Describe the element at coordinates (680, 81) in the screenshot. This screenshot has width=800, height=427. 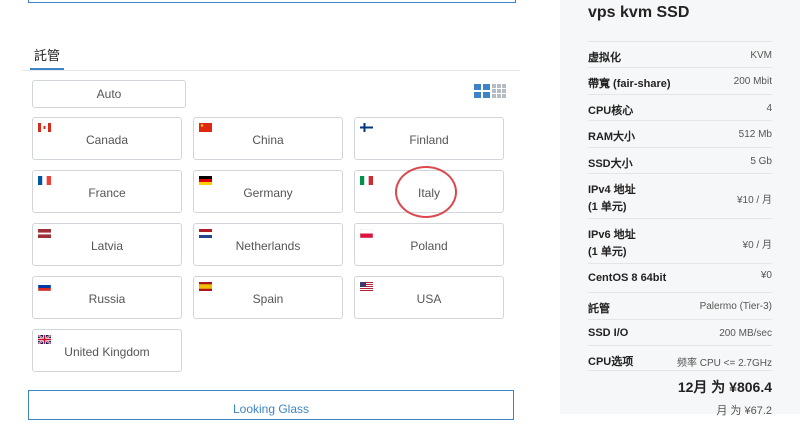
I see `spec-row-bandwidth: 帶寬 (fair-share) 200 Mbit` at that location.